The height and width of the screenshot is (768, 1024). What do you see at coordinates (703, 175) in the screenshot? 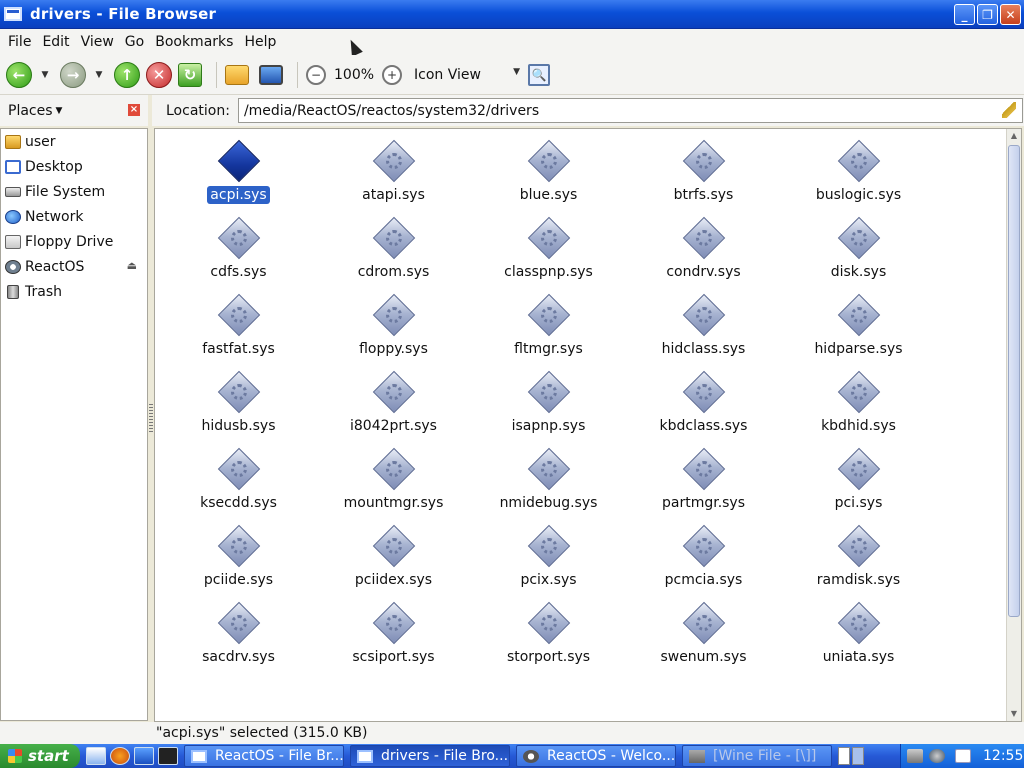
I see `file-item: btrfs.sys` at bounding box center [703, 175].